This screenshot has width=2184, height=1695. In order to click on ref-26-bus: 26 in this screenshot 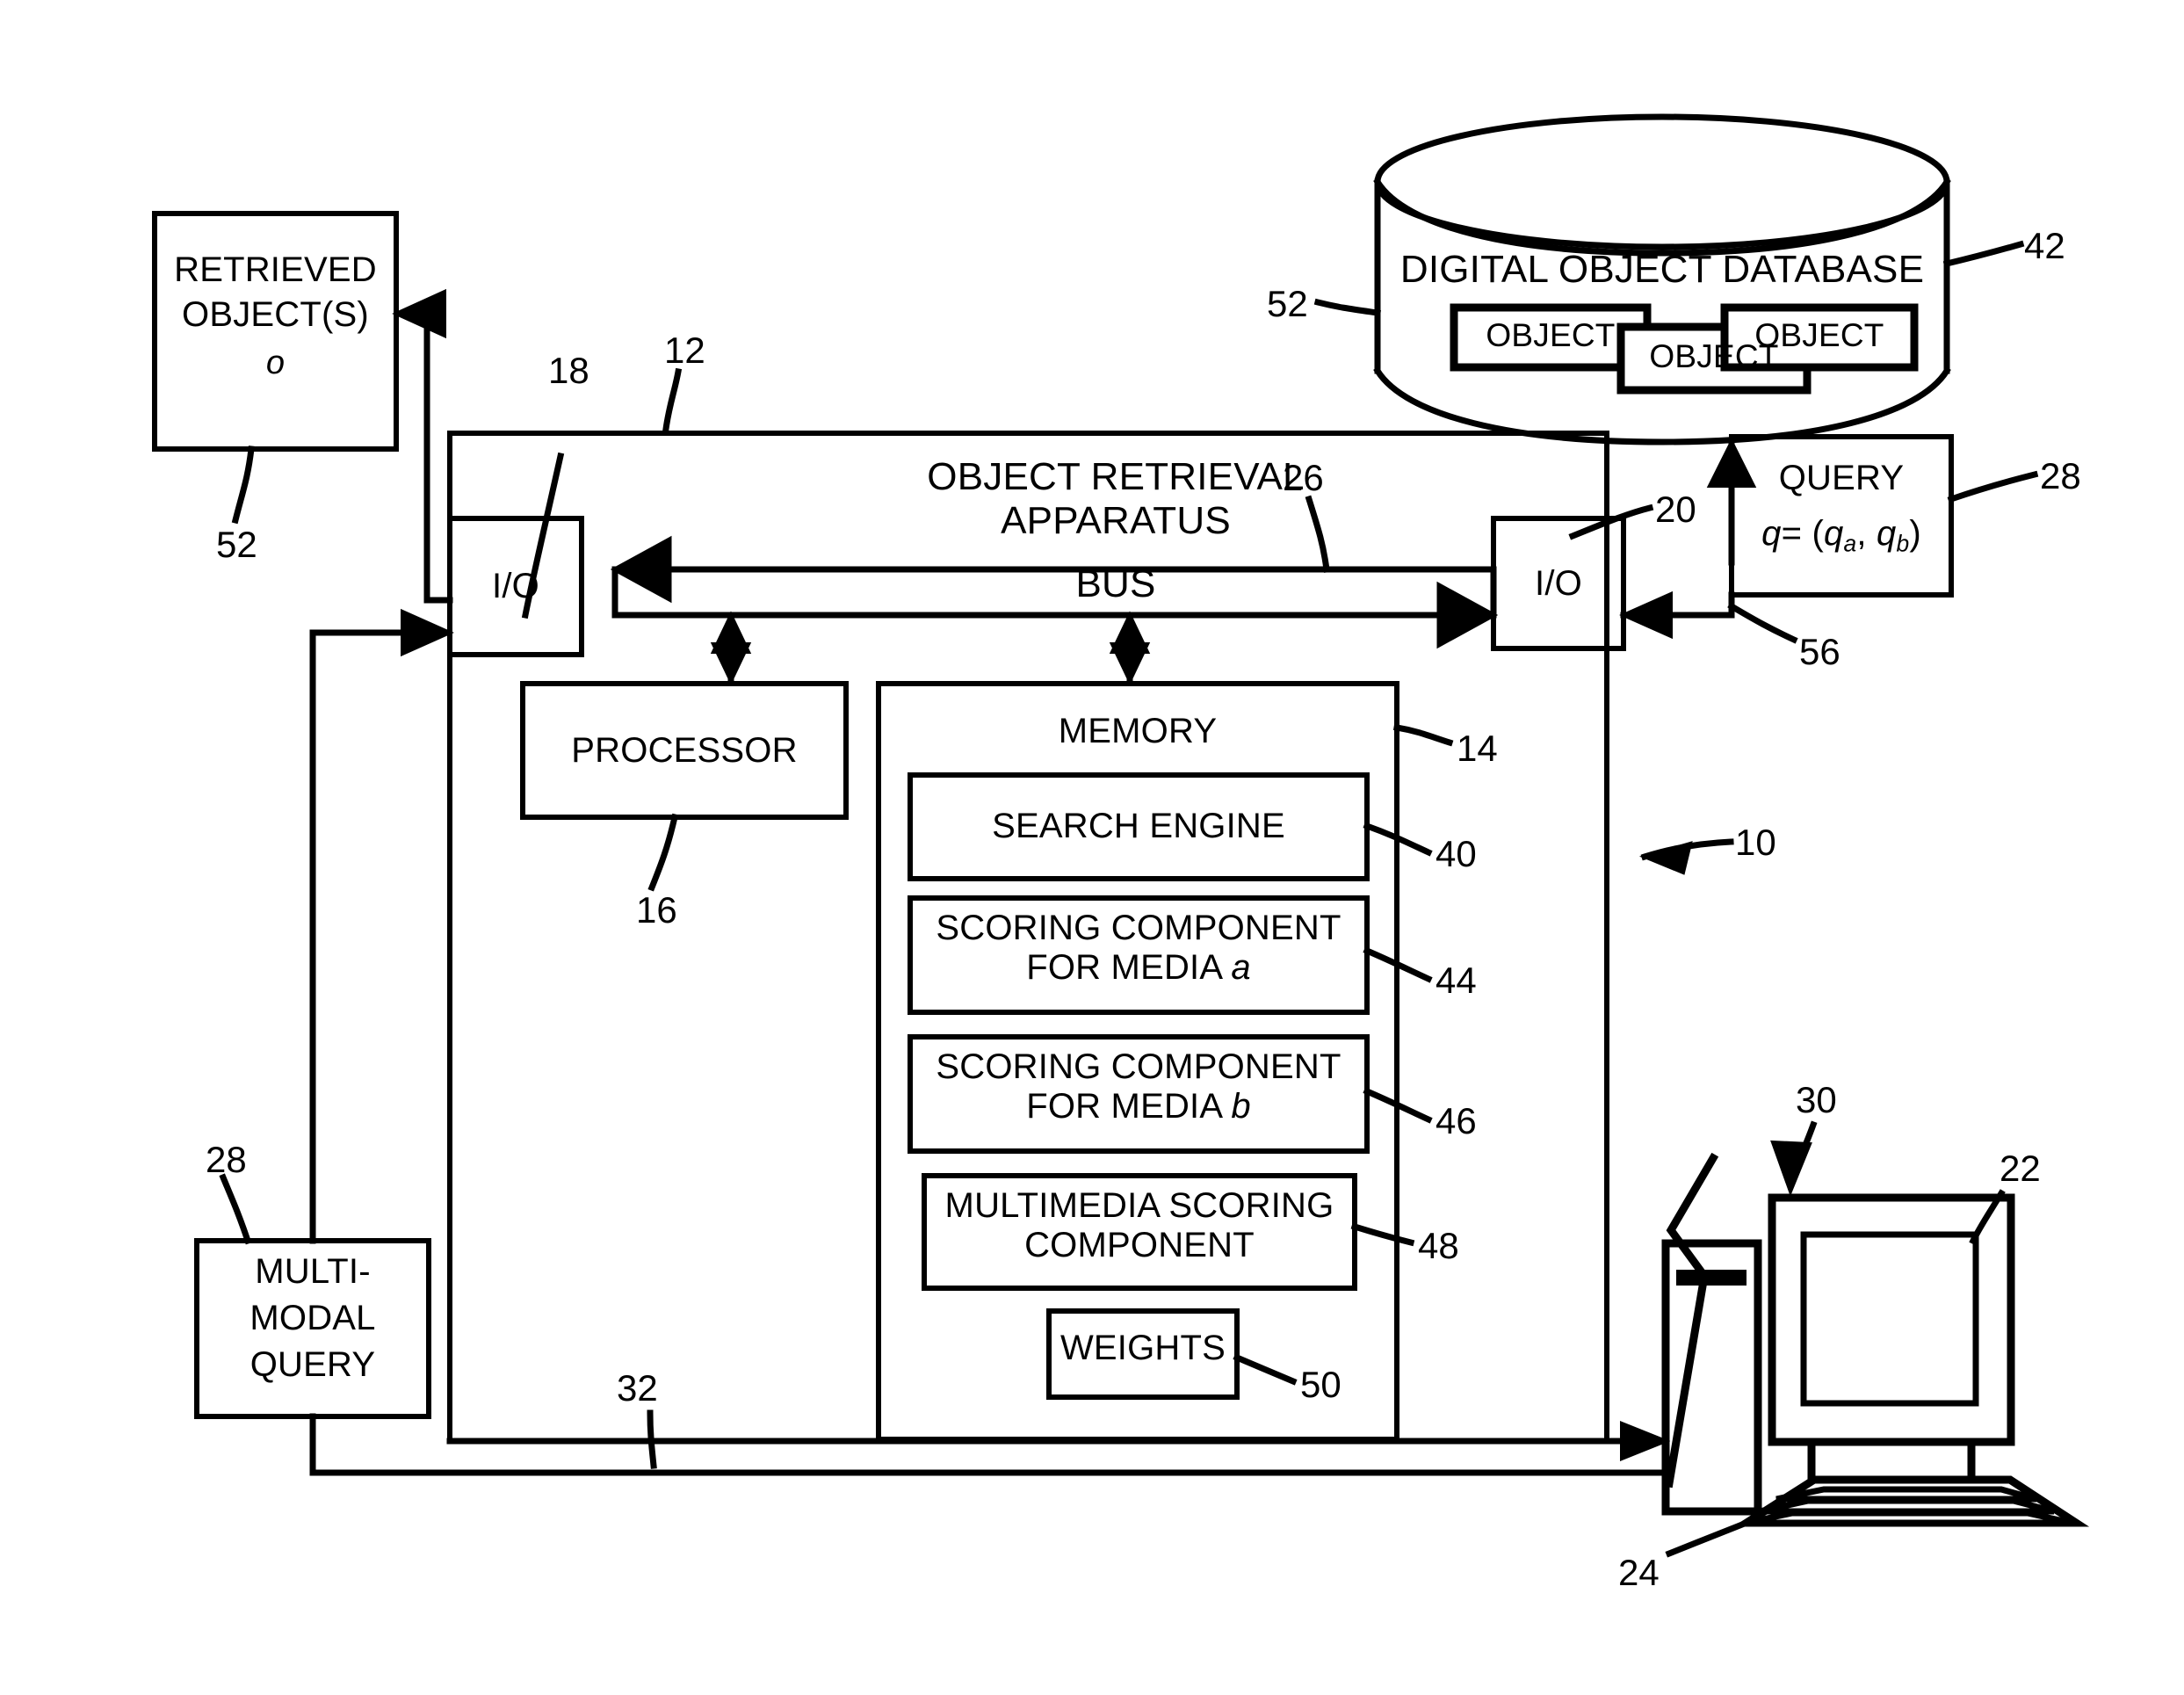, I will do `click(1303, 478)`.